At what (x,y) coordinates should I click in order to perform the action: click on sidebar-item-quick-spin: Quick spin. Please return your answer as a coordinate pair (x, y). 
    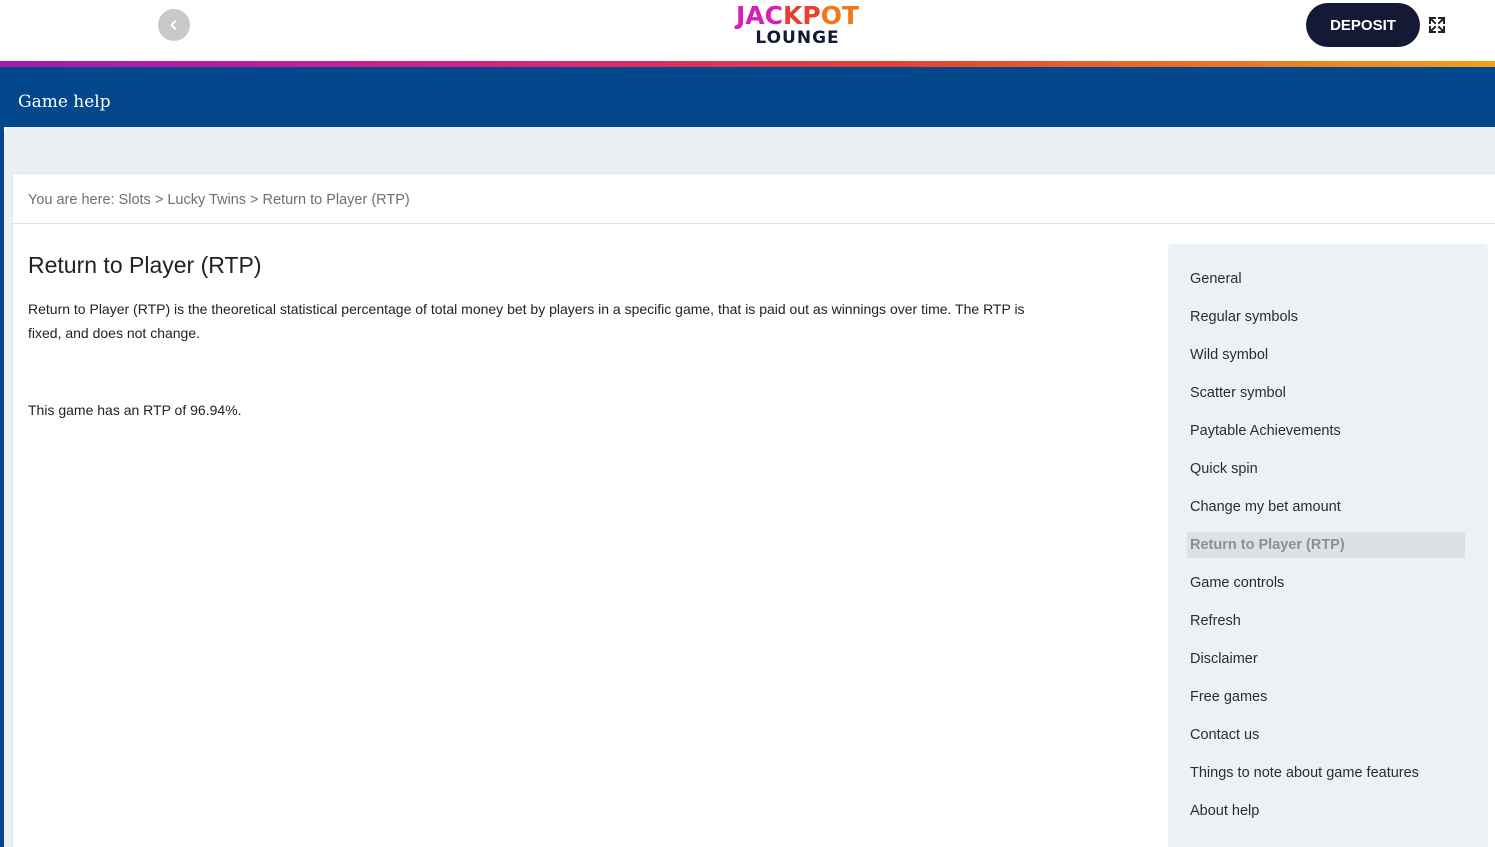
    Looking at the image, I should click on (1326, 469).